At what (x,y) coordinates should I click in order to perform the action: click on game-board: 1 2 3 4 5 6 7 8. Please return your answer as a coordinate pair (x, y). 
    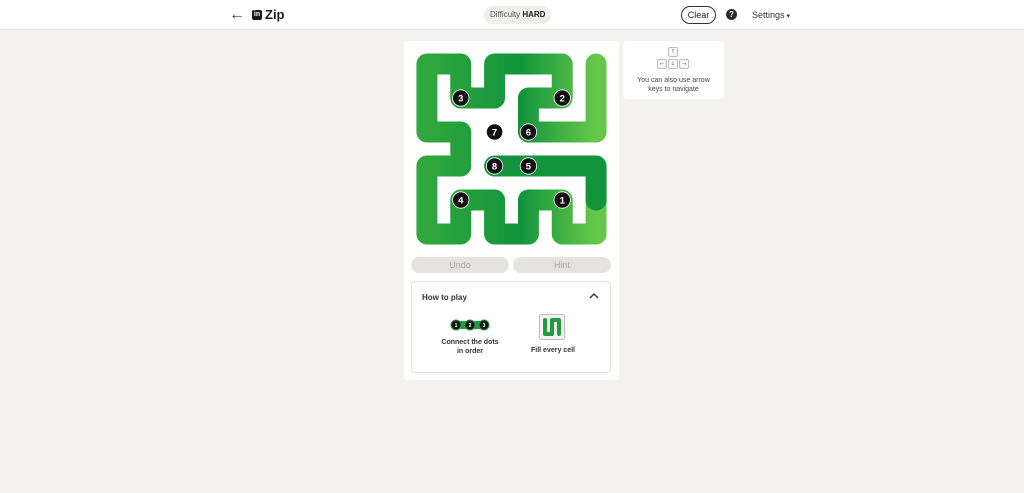
    Looking at the image, I should click on (511, 149).